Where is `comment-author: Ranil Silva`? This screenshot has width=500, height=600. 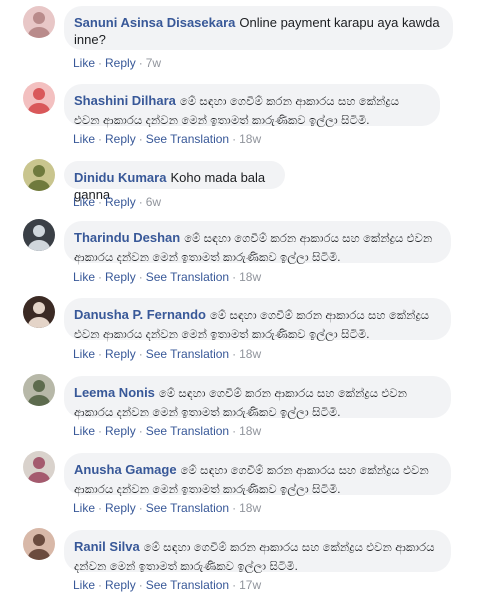
comment-author: Ranil Silva is located at coordinates (107, 546).